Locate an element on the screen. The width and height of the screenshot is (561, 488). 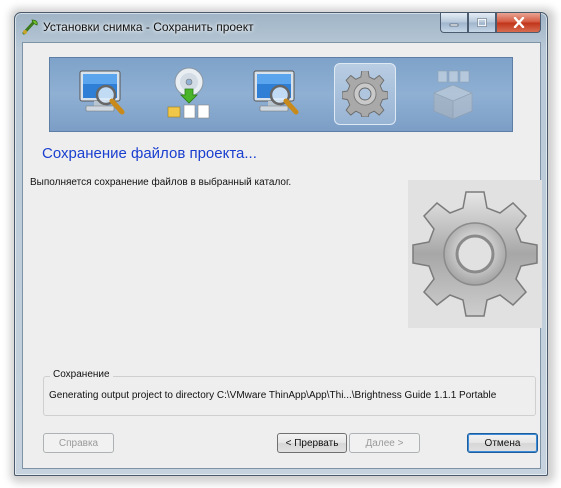
step-build is located at coordinates (453, 94).